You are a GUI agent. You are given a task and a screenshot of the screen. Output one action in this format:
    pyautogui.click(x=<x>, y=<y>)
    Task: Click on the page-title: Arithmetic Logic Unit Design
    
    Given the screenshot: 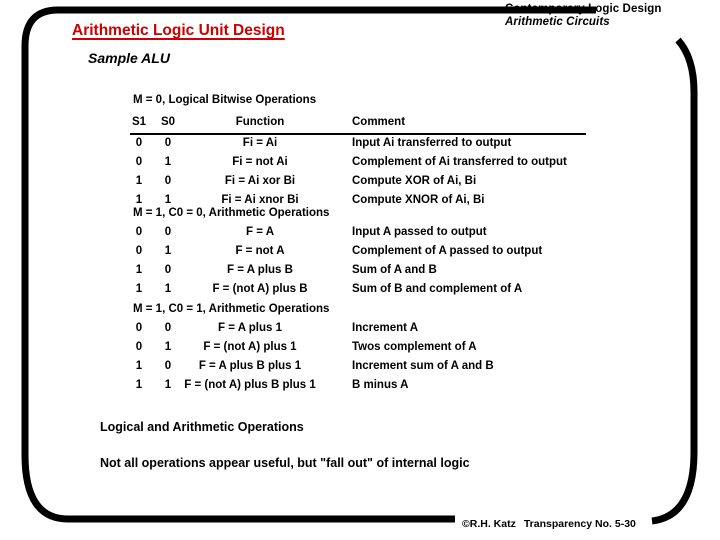 What is the action you would take?
    pyautogui.click(x=178, y=30)
    